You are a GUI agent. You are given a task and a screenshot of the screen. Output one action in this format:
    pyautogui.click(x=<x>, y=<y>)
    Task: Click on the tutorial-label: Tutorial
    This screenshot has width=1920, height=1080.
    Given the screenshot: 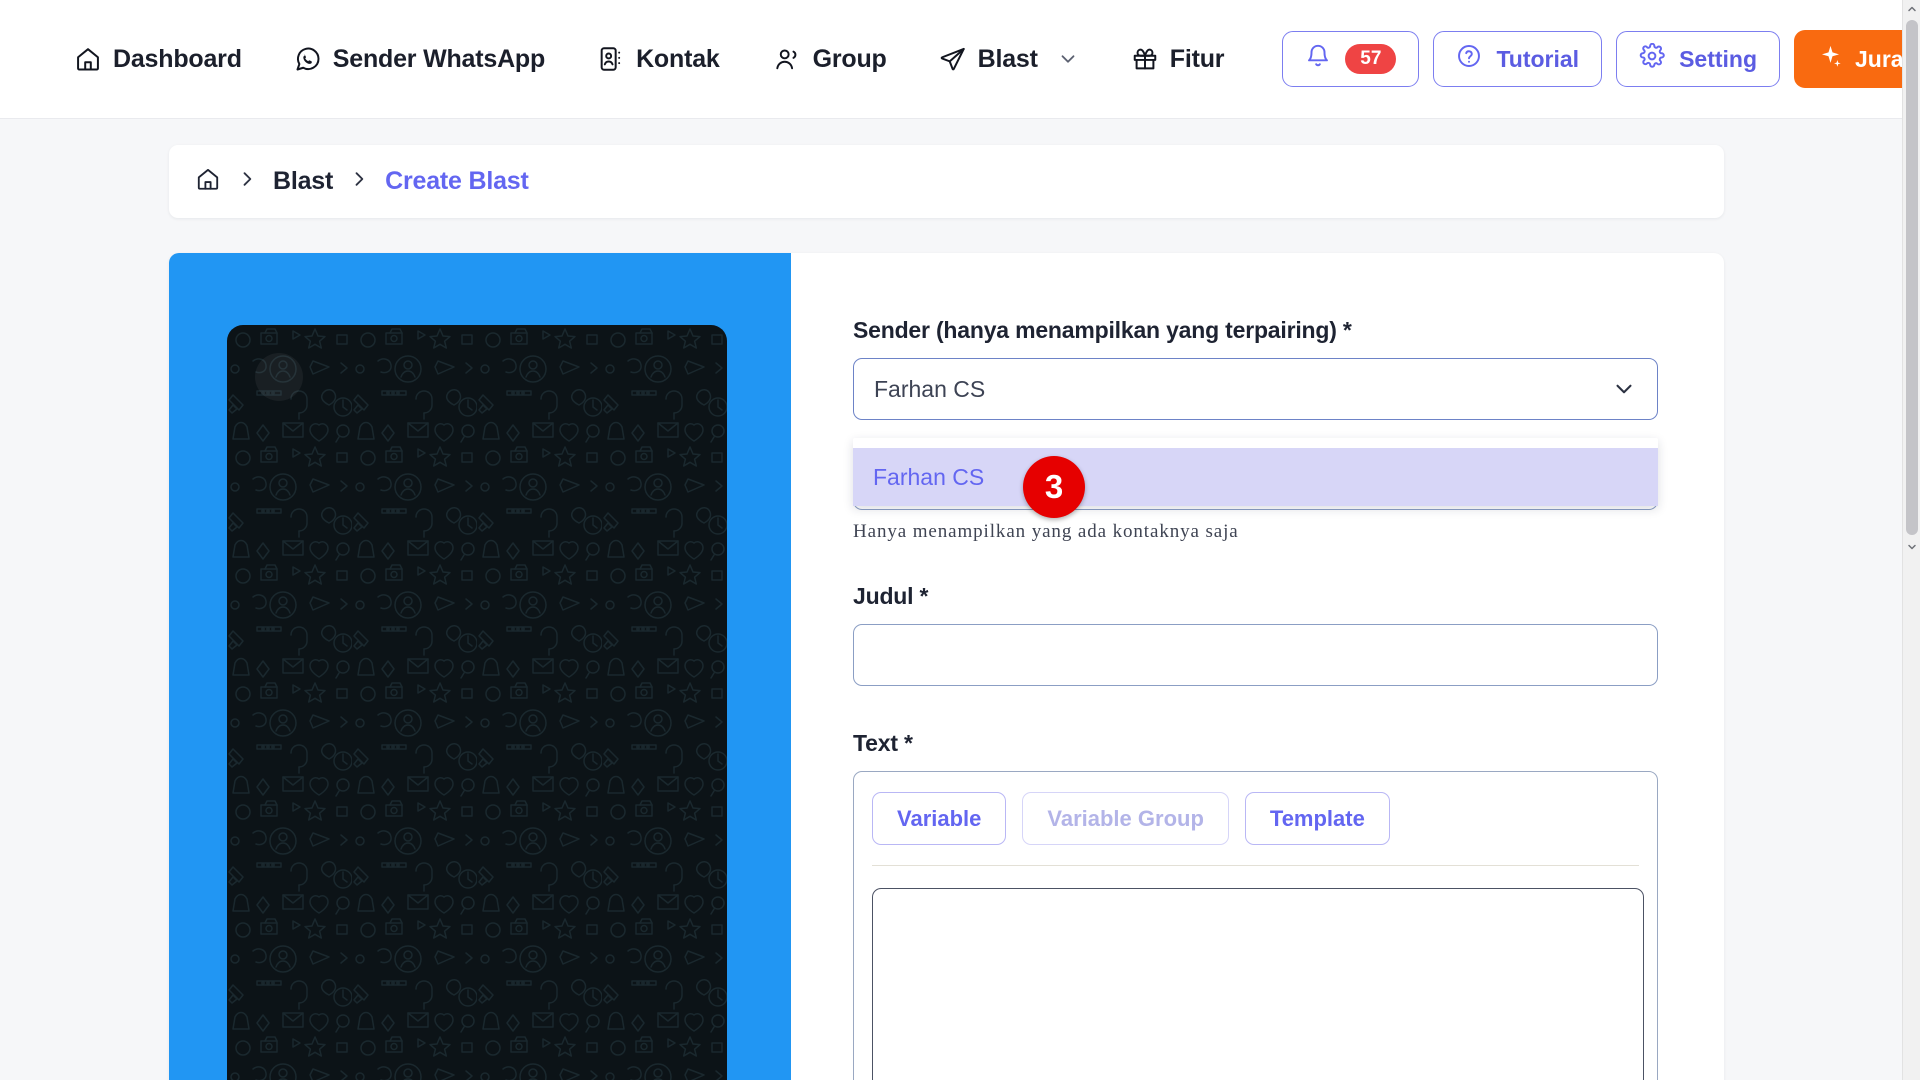 What is the action you would take?
    pyautogui.click(x=1538, y=58)
    